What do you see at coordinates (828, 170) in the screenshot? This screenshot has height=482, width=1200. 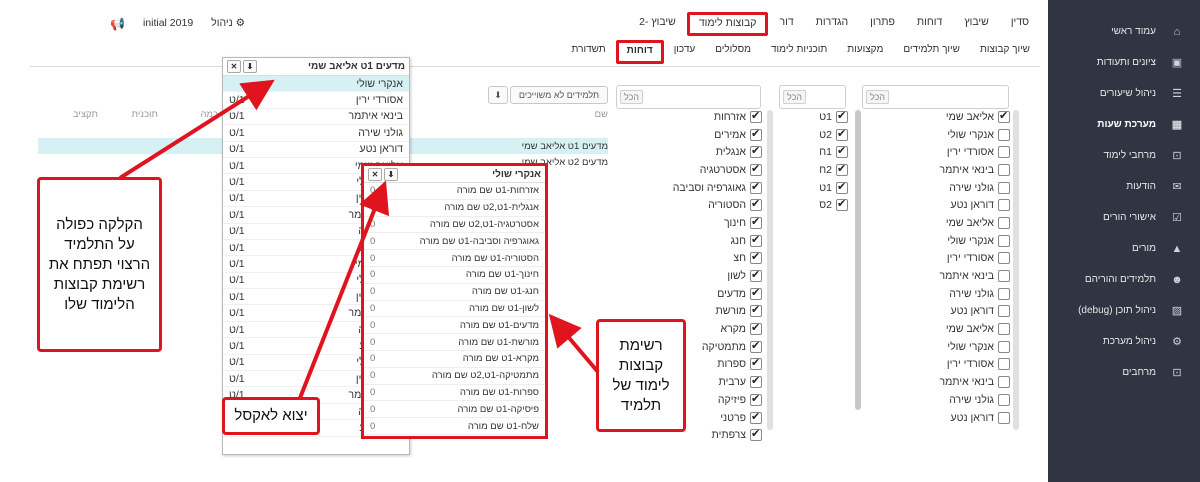 I see `list-item: 2ח` at bounding box center [828, 170].